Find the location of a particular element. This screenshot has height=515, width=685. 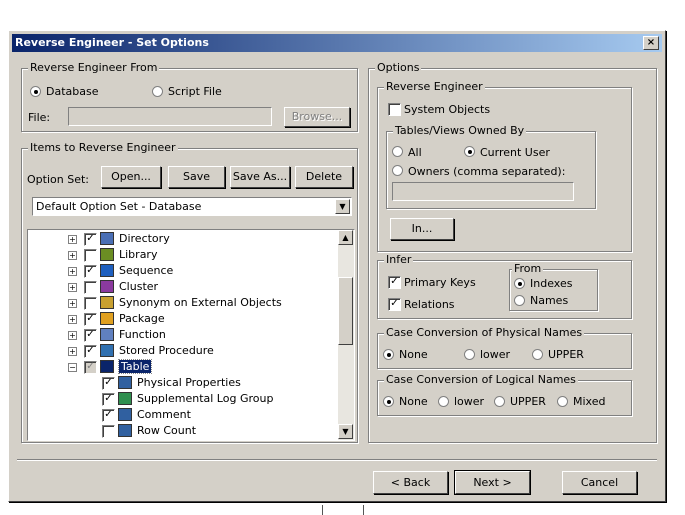

tree-item-label: Synonym on External Objects is located at coordinates (200, 302).